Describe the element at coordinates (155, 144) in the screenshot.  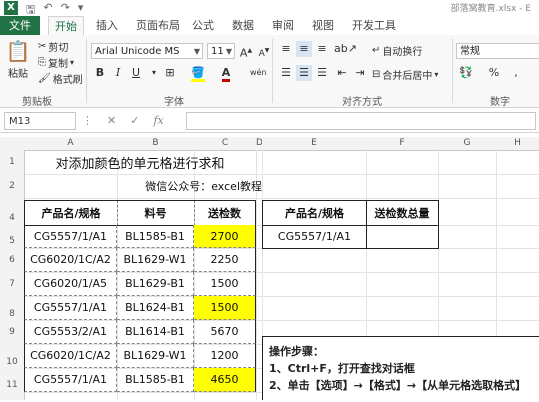
I see `column-header-b: B` at that location.